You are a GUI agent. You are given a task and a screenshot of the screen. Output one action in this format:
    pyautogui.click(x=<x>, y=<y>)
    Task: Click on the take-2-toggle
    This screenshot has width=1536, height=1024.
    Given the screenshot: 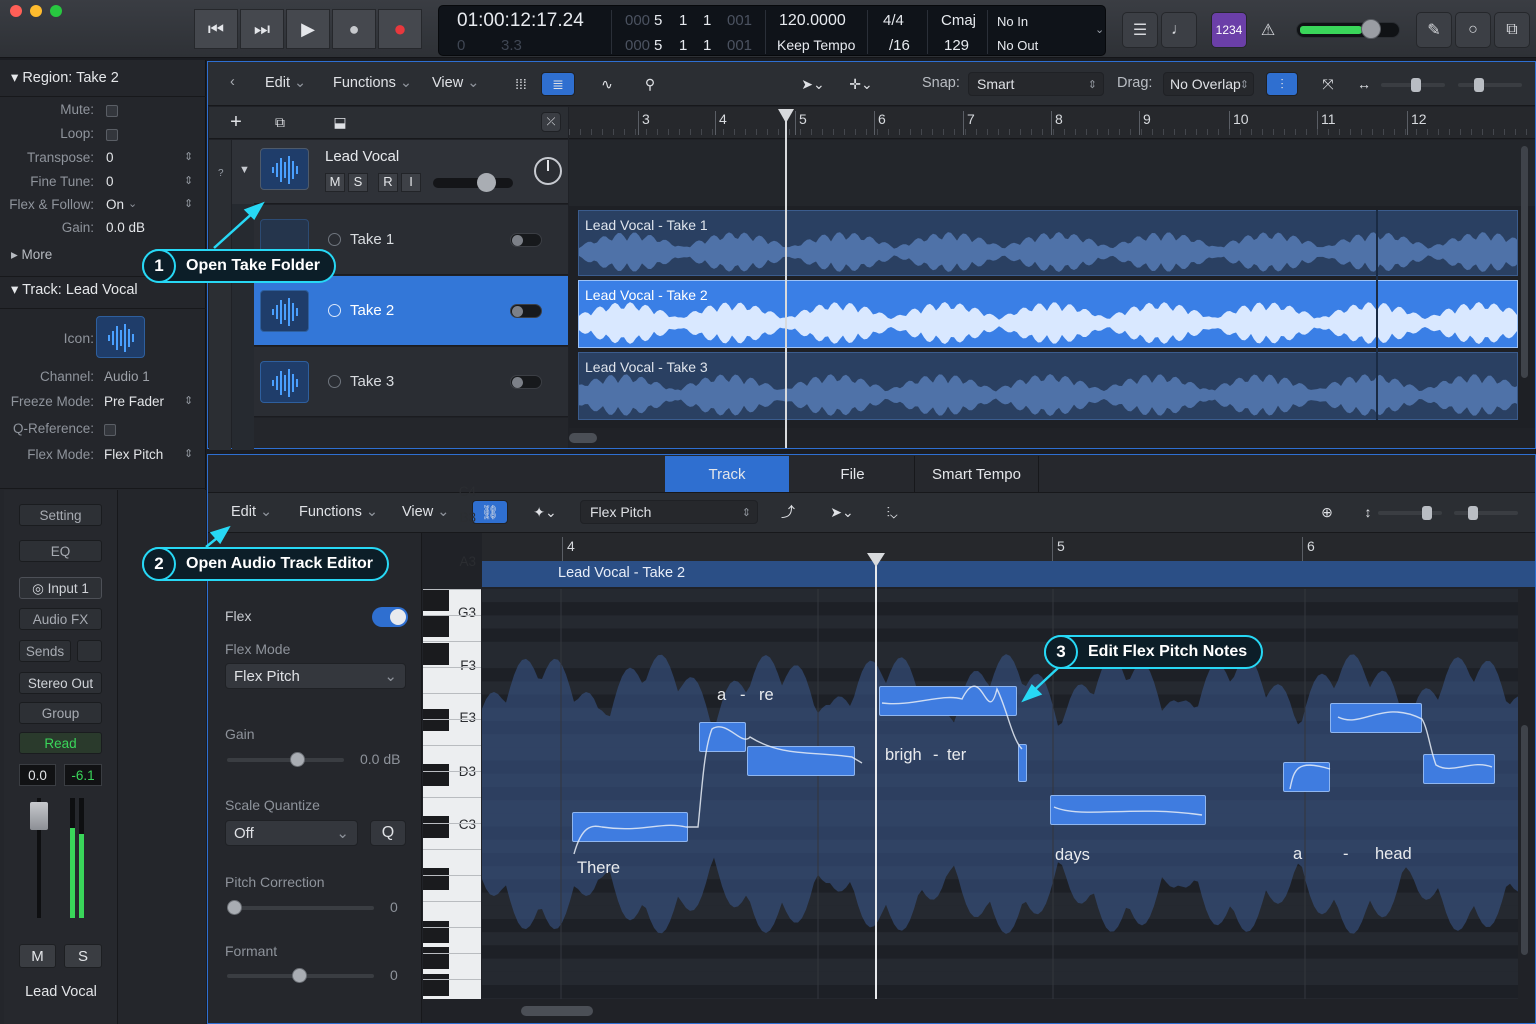 What is the action you would take?
    pyautogui.click(x=526, y=311)
    